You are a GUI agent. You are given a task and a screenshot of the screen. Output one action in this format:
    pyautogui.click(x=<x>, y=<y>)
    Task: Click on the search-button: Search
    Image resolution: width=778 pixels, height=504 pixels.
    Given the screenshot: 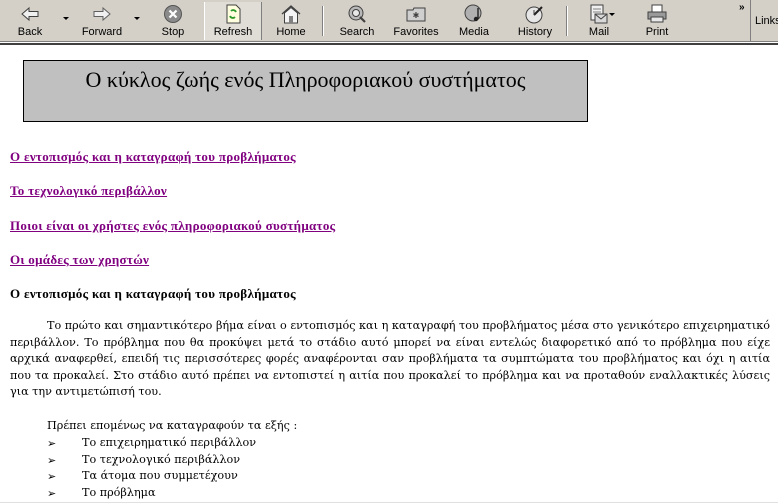 What is the action you would take?
    pyautogui.click(x=357, y=21)
    